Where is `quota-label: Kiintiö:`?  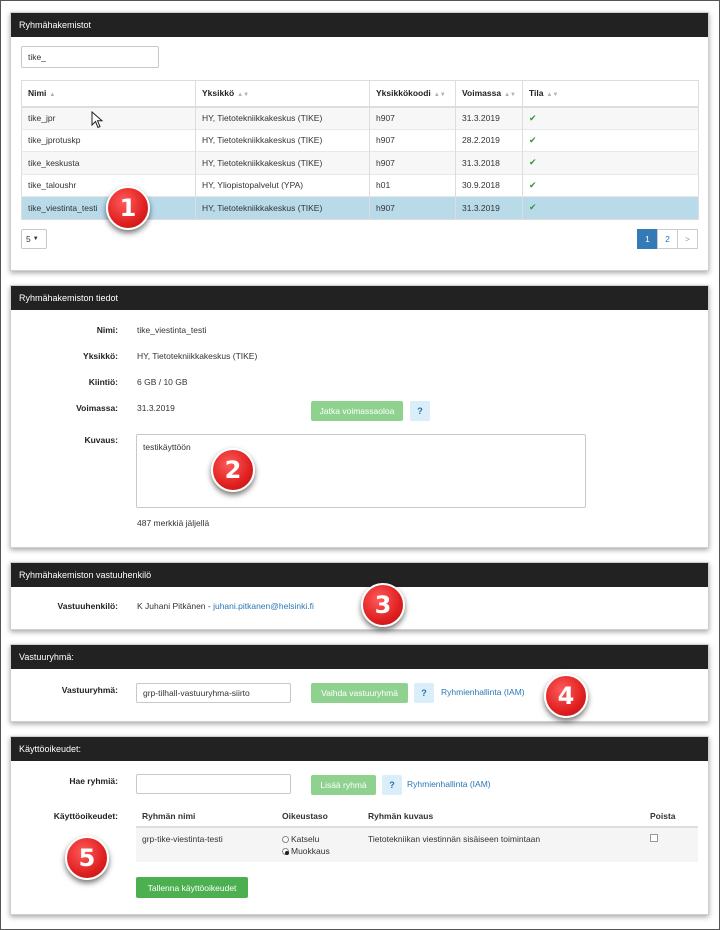
quota-label: Kiintiö: is located at coordinates (103, 382).